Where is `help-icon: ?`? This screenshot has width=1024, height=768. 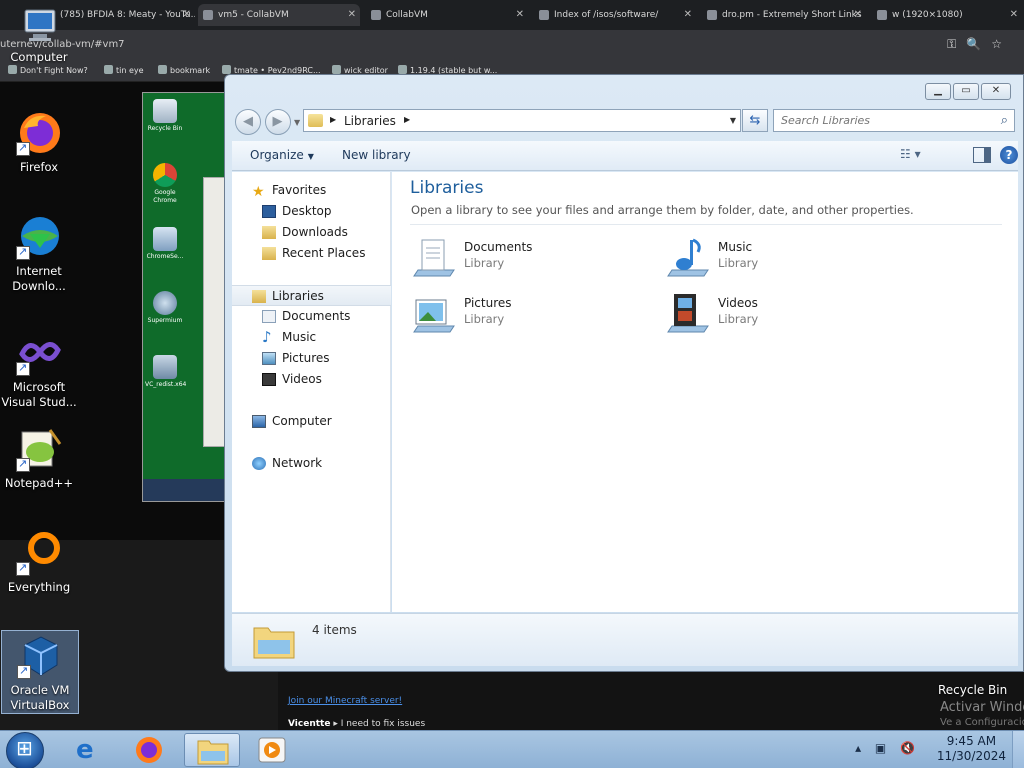
help-icon: ? is located at coordinates (1009, 155).